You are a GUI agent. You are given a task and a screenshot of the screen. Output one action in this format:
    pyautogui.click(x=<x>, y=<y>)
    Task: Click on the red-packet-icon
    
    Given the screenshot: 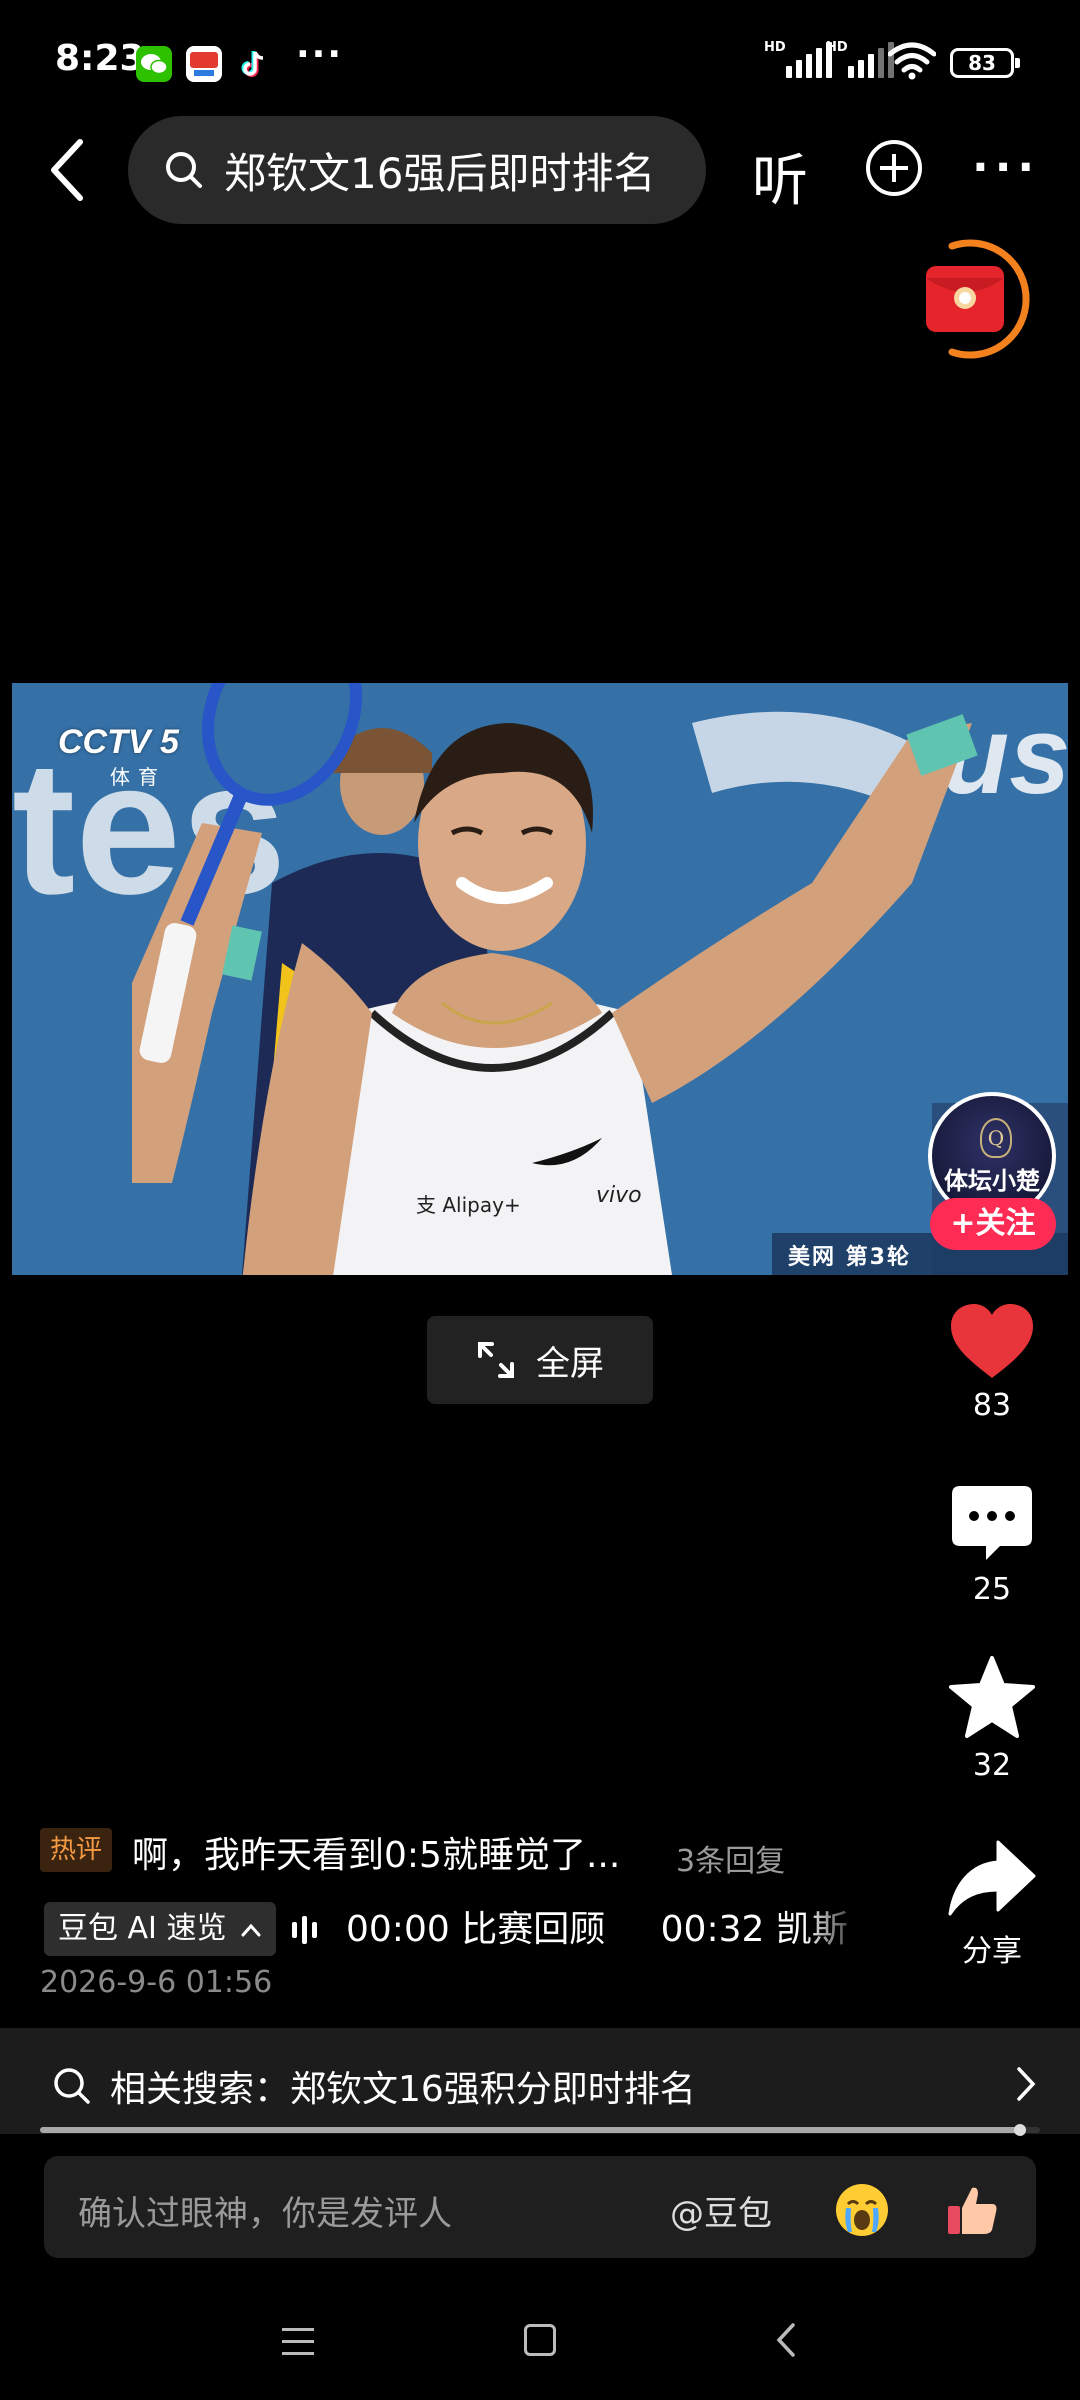 What is the action you would take?
    pyautogui.click(x=975, y=299)
    